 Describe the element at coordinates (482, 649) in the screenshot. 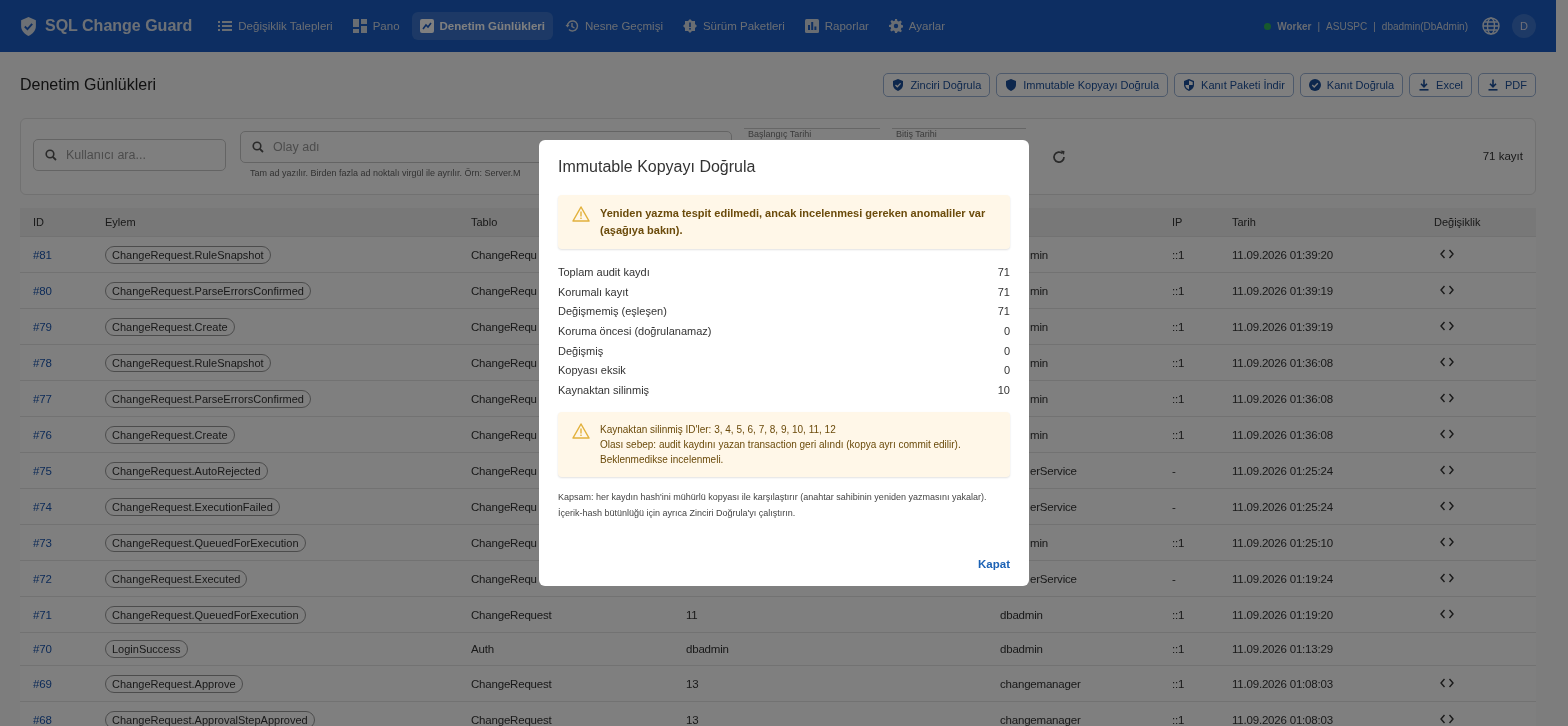

I see `table-cell: Auth` at that location.